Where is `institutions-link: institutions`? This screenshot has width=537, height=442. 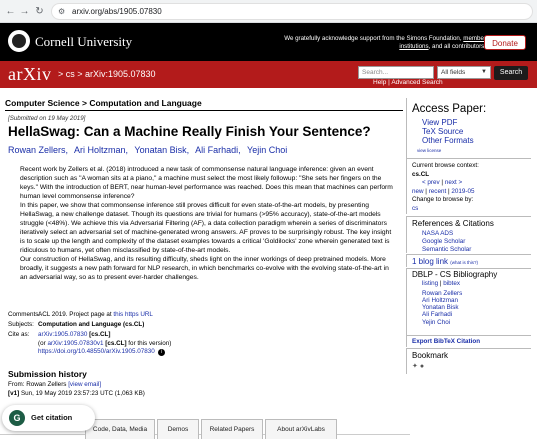 institutions-link: institutions is located at coordinates (413, 46).